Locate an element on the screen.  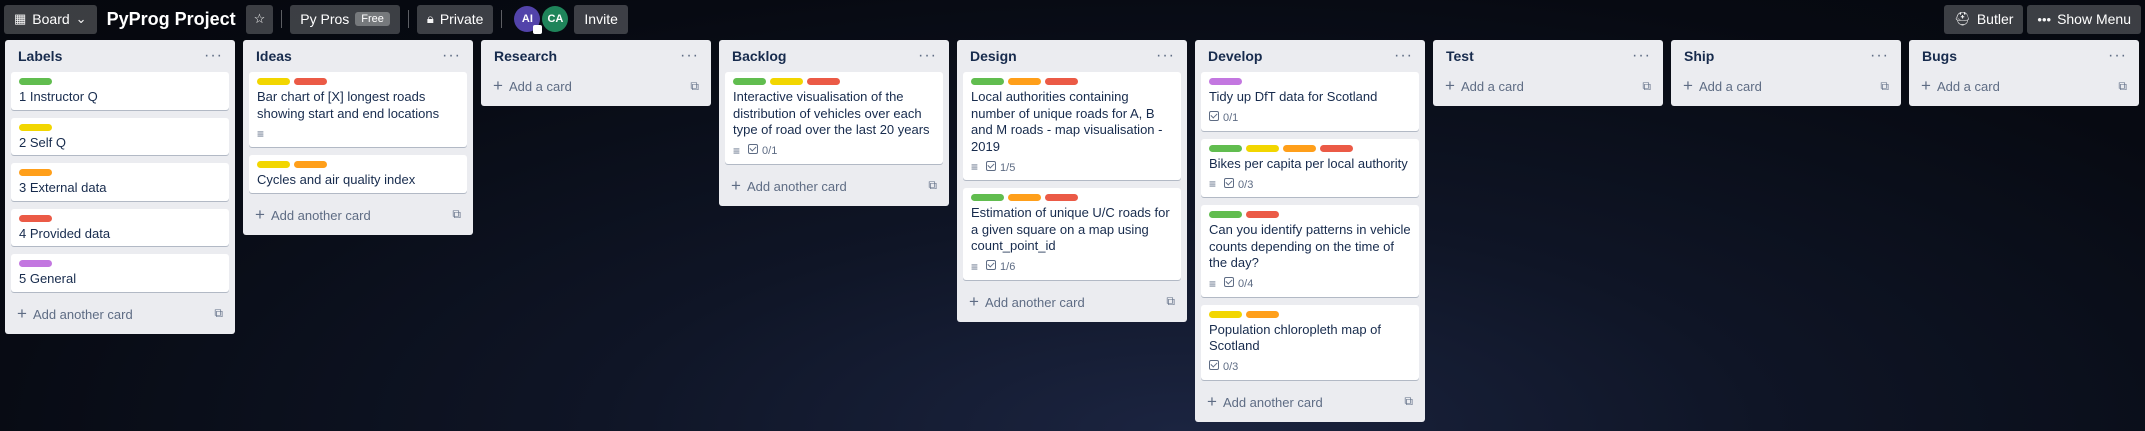
list-card: 3 External data is located at coordinates (120, 182).